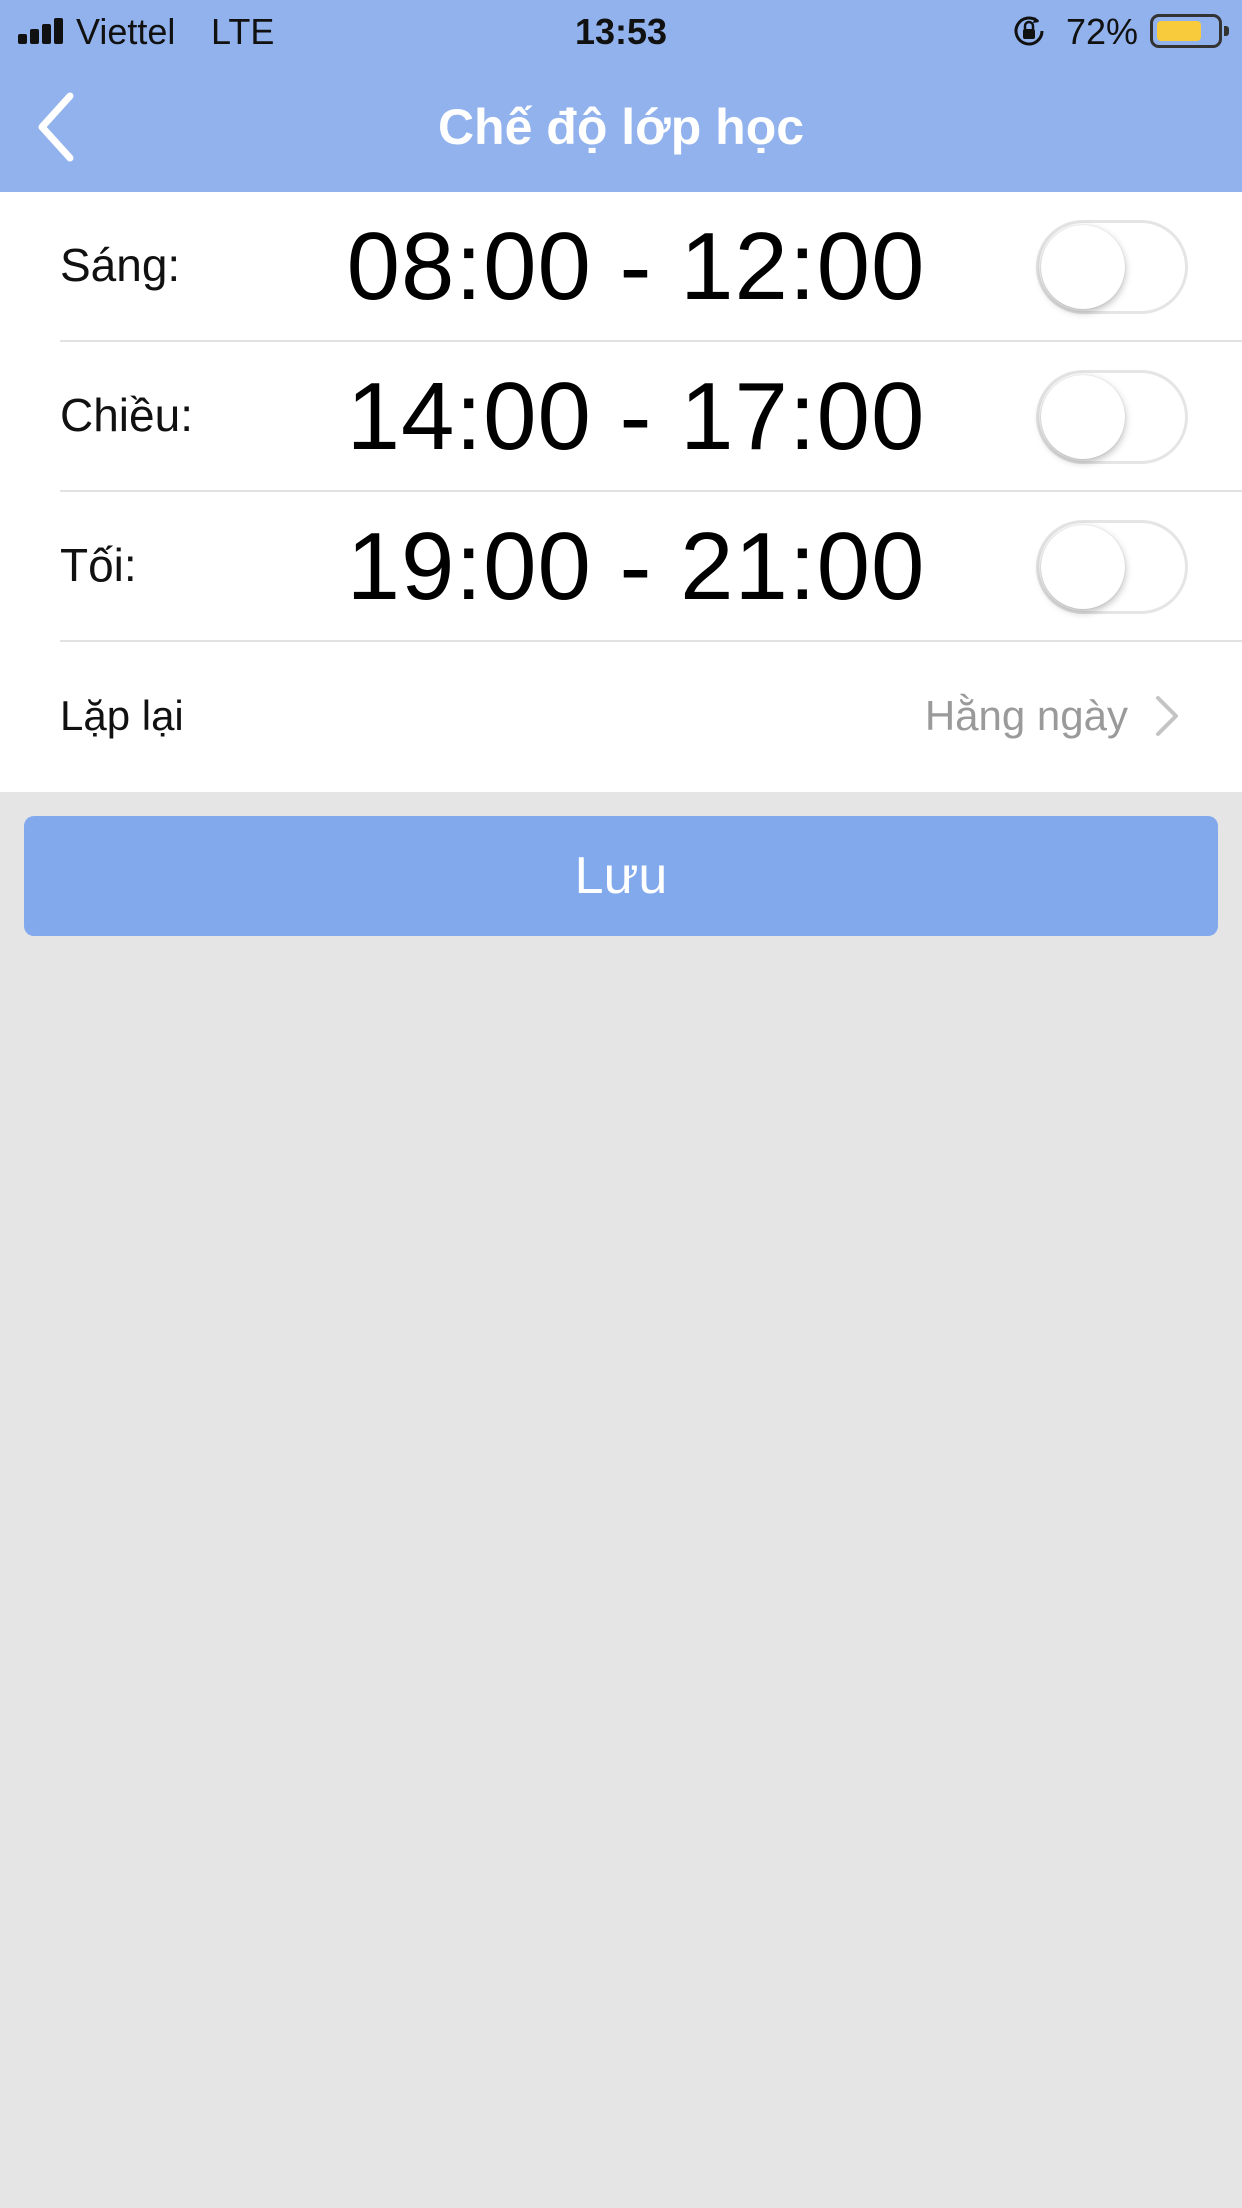 This screenshot has width=1242, height=2208. I want to click on schedule-row-evening: Tối: 19:00 - 21:00, so click(621, 567).